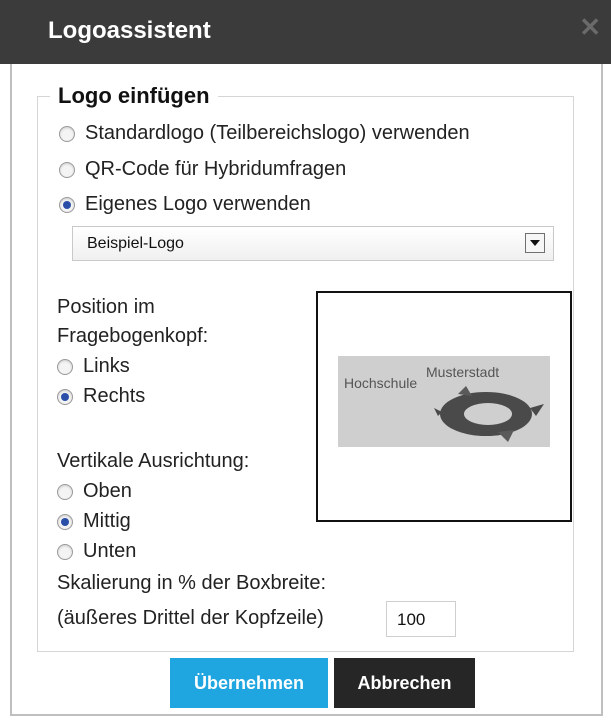  I want to click on radio-own-logo: Eigenes Logo verwenden, so click(185, 204).